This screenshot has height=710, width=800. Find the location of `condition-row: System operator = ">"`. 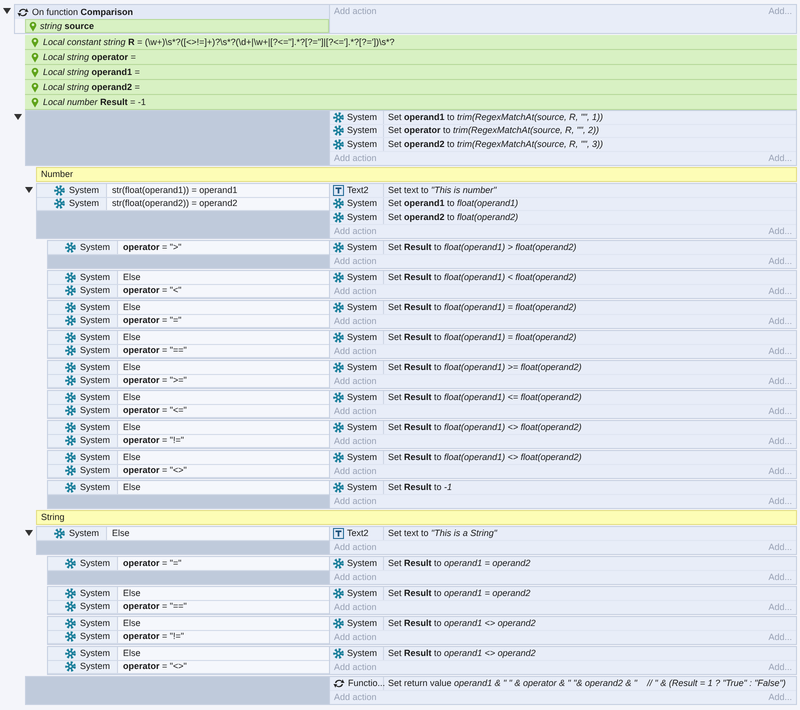

condition-row: System operator = ">" is located at coordinates (188, 247).